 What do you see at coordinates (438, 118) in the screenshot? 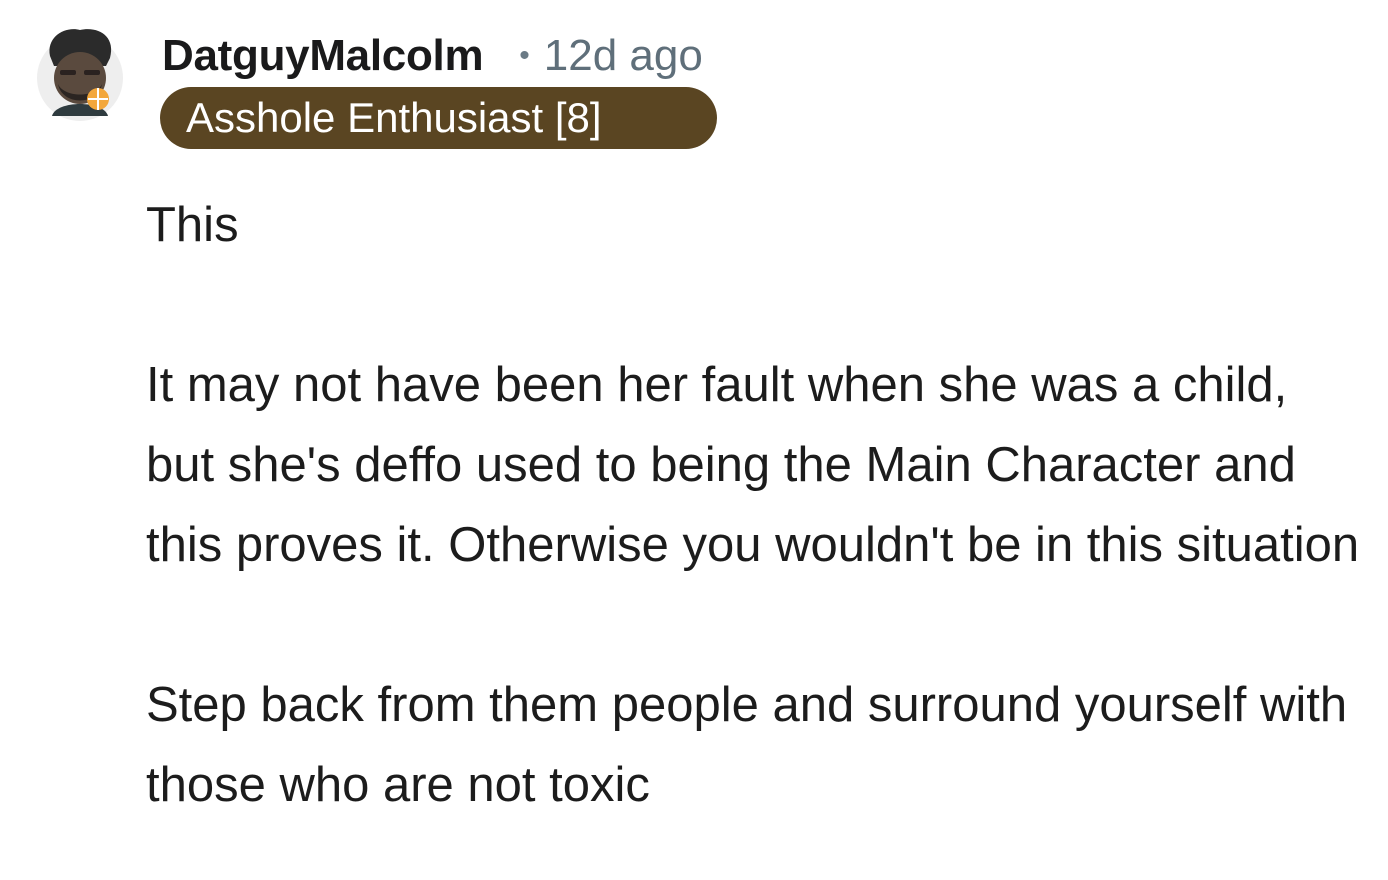
I see `user-flair-badge: Asshole Enthusiast [8]` at bounding box center [438, 118].